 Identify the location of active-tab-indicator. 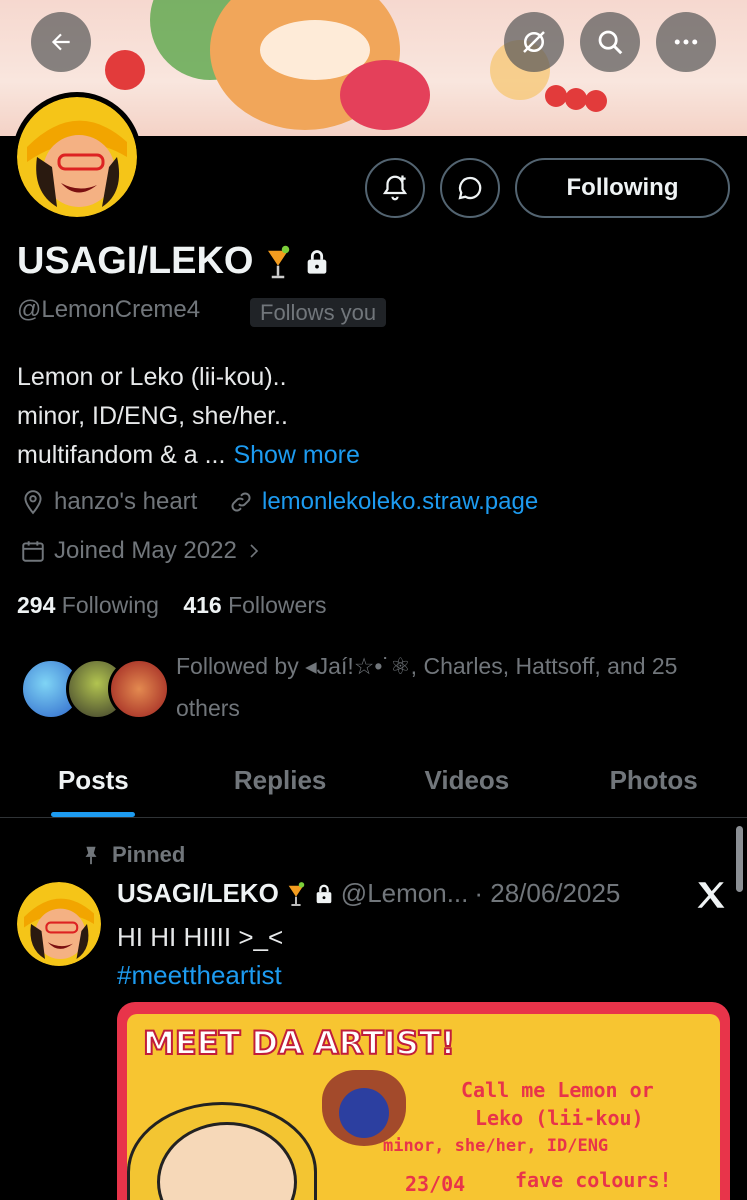
(93, 814).